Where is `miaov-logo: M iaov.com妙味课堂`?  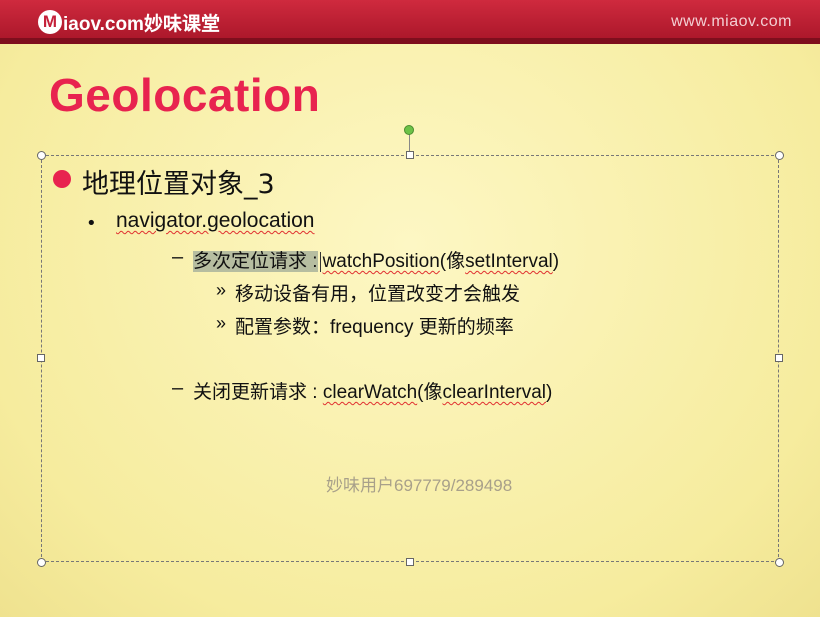
miaov-logo: M iaov.com妙味课堂 is located at coordinates (129, 22).